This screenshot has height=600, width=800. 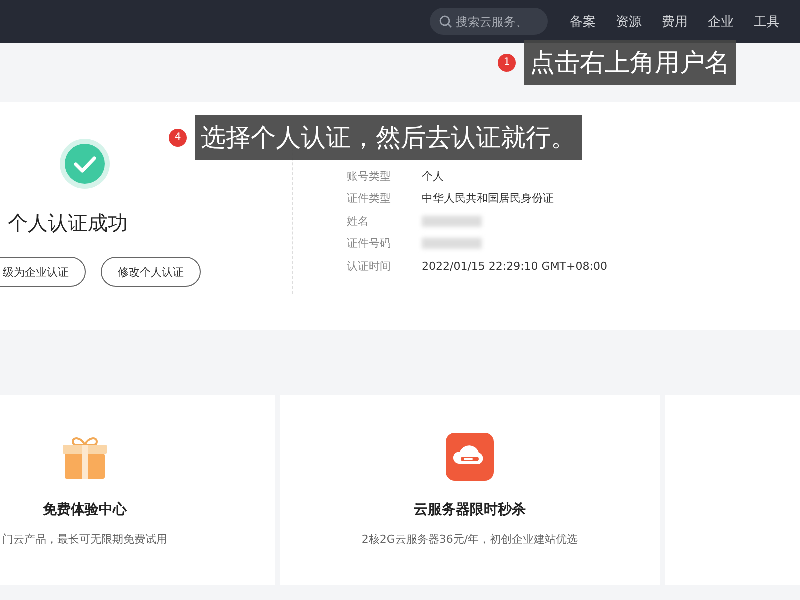 I want to click on cloud-icon, so click(x=470, y=457).